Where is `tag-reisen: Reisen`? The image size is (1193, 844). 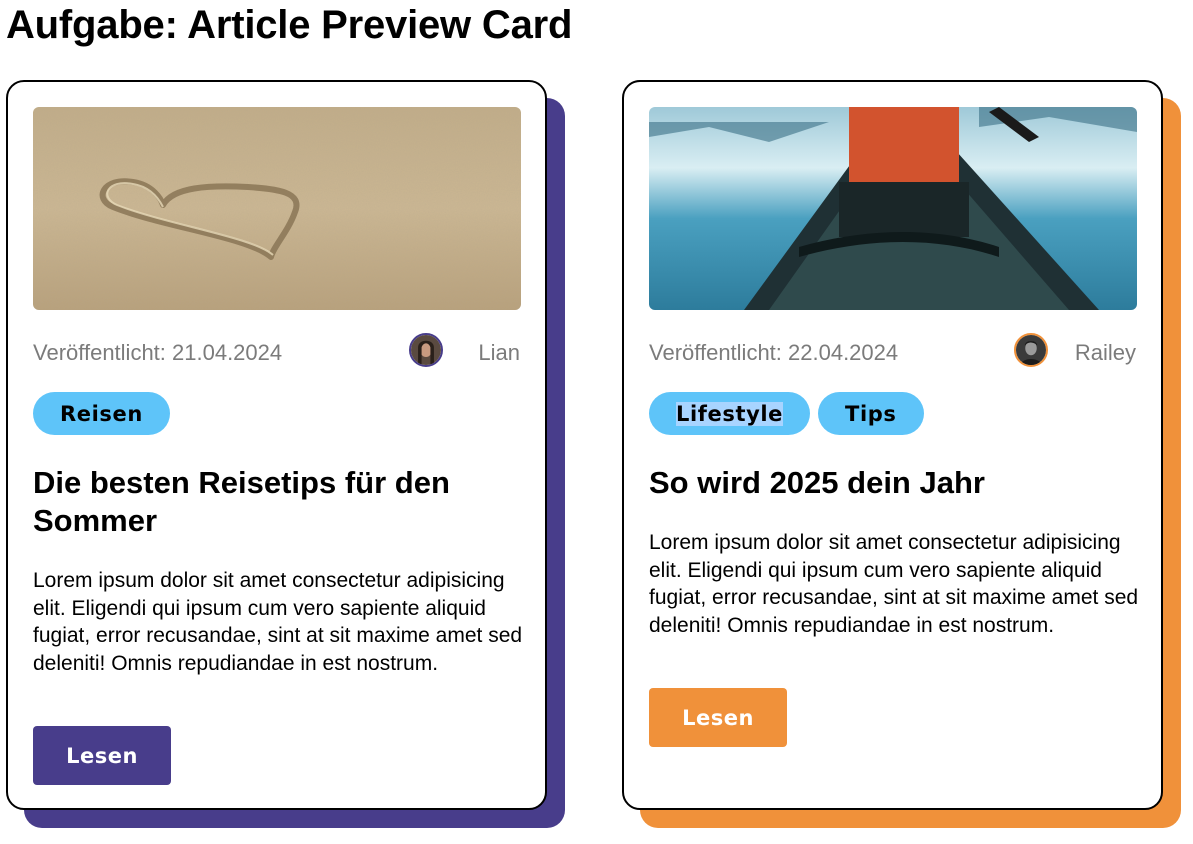
tag-reisen: Reisen is located at coordinates (101, 413).